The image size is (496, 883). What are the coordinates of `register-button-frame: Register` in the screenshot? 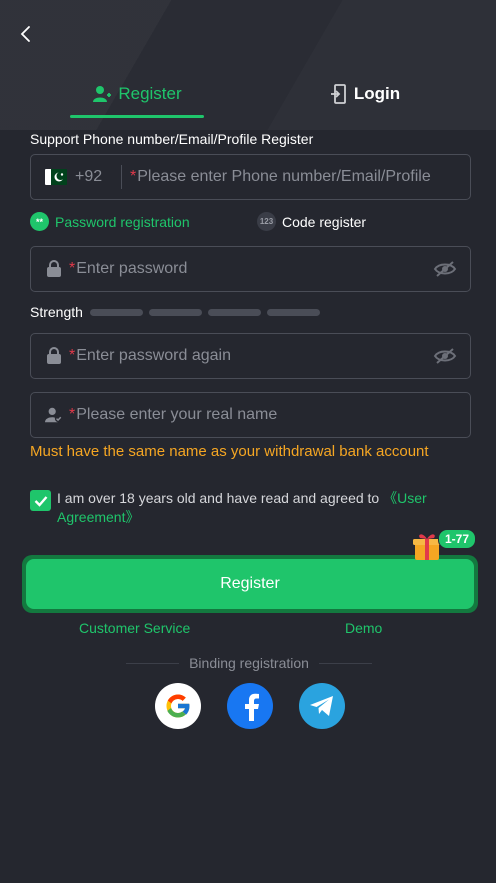 It's located at (250, 584).